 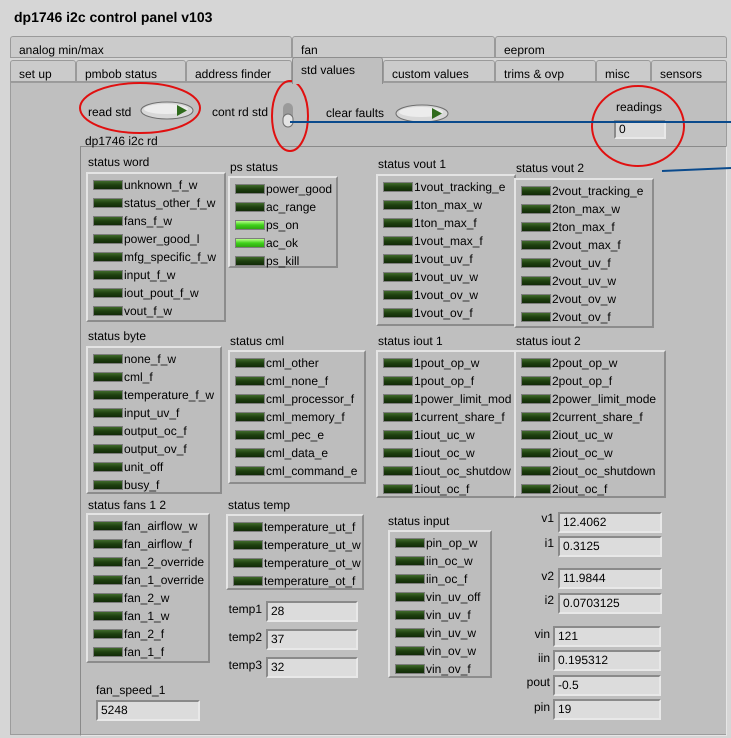 I want to click on led-label: 1ton_max_w, so click(x=448, y=205).